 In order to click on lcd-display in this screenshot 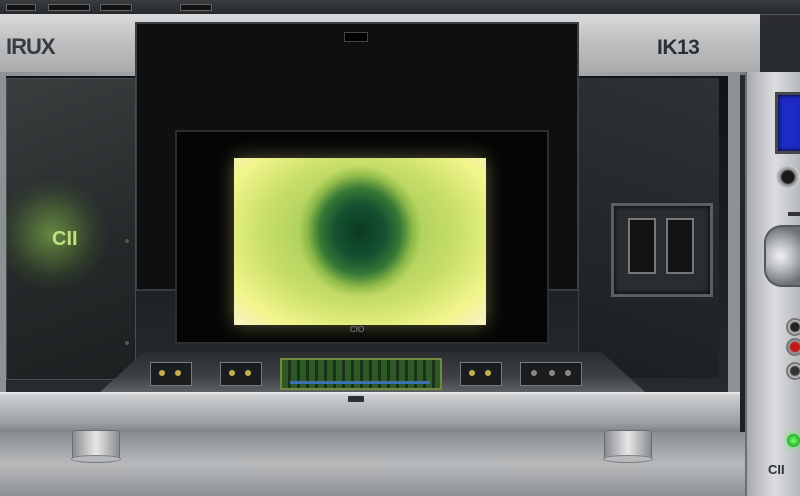, I will do `click(787, 123)`.